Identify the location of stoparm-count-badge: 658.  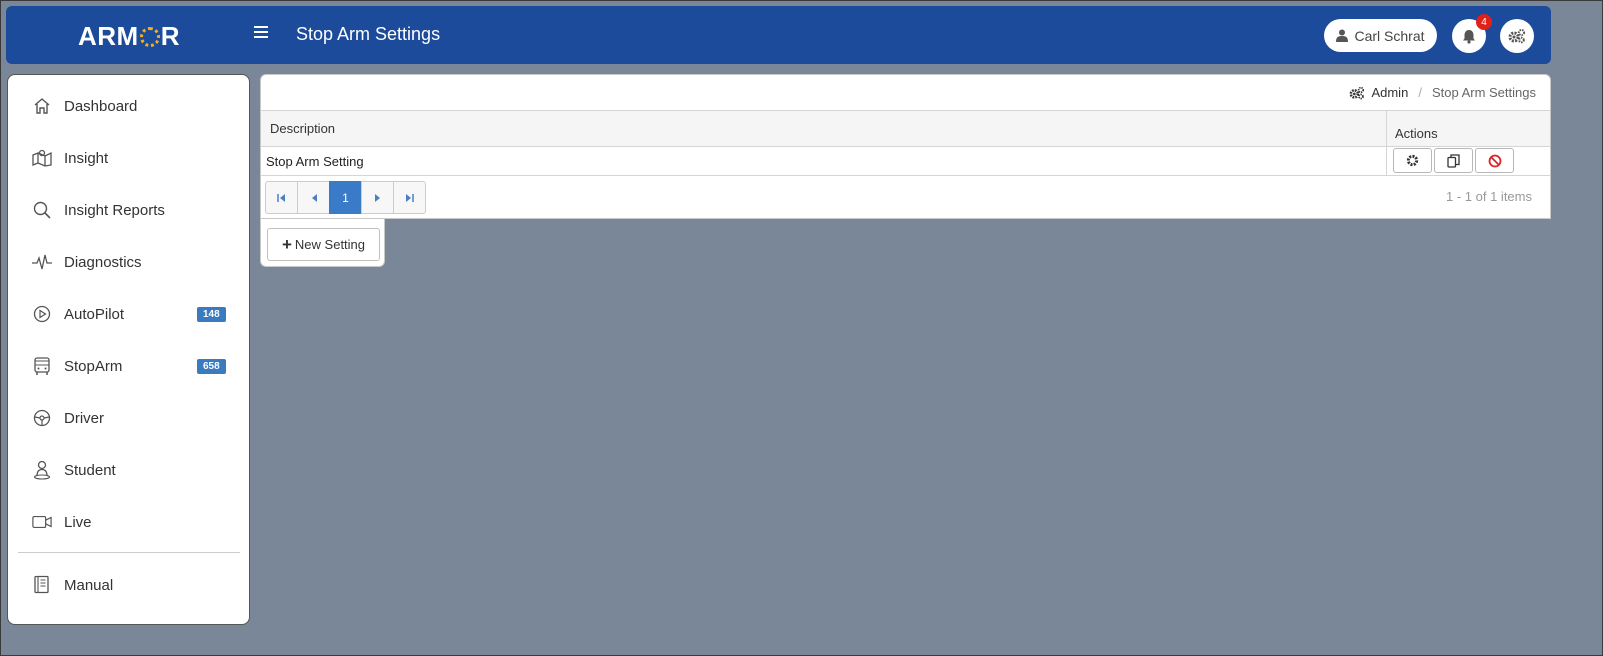
(211, 366).